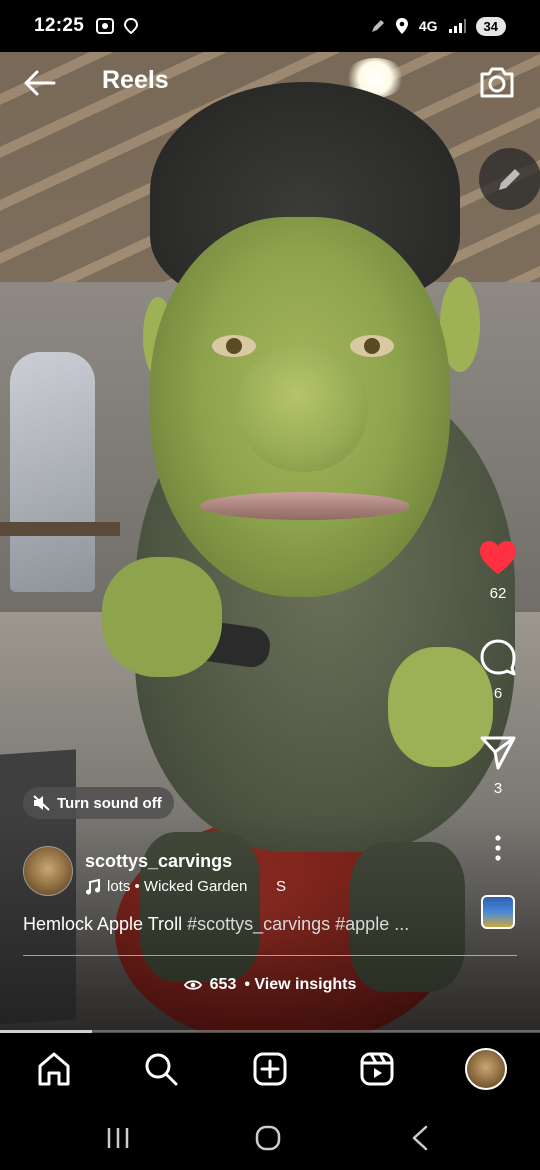 Image resolution: width=540 pixels, height=1170 pixels. What do you see at coordinates (428, 26) in the screenshot?
I see `network-type: 4G` at bounding box center [428, 26].